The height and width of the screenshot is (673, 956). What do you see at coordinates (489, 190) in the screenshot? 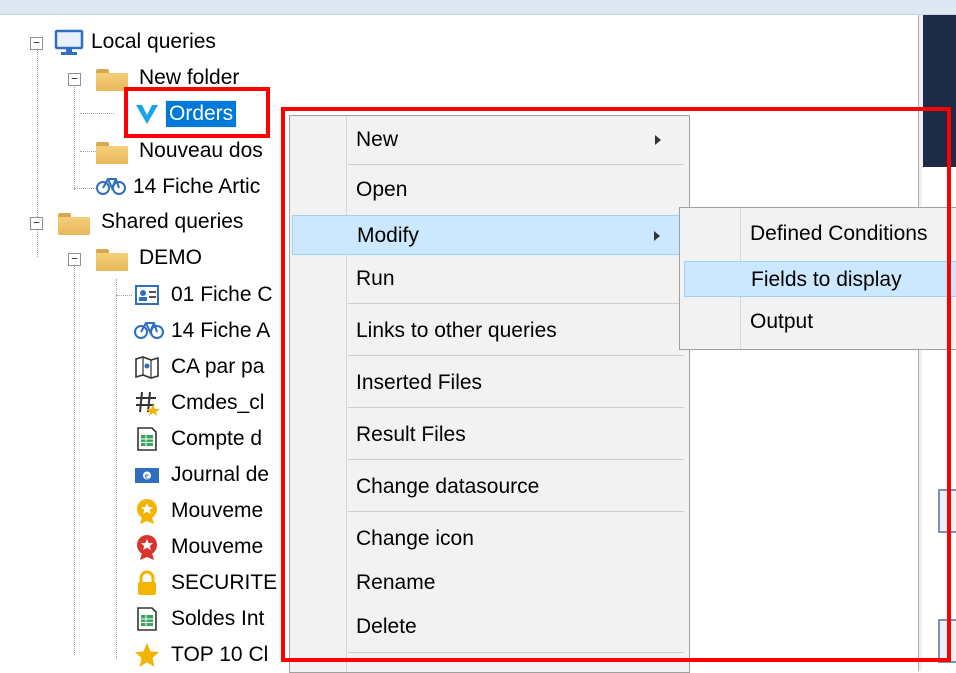
I see `menu-item-open: Open` at bounding box center [489, 190].